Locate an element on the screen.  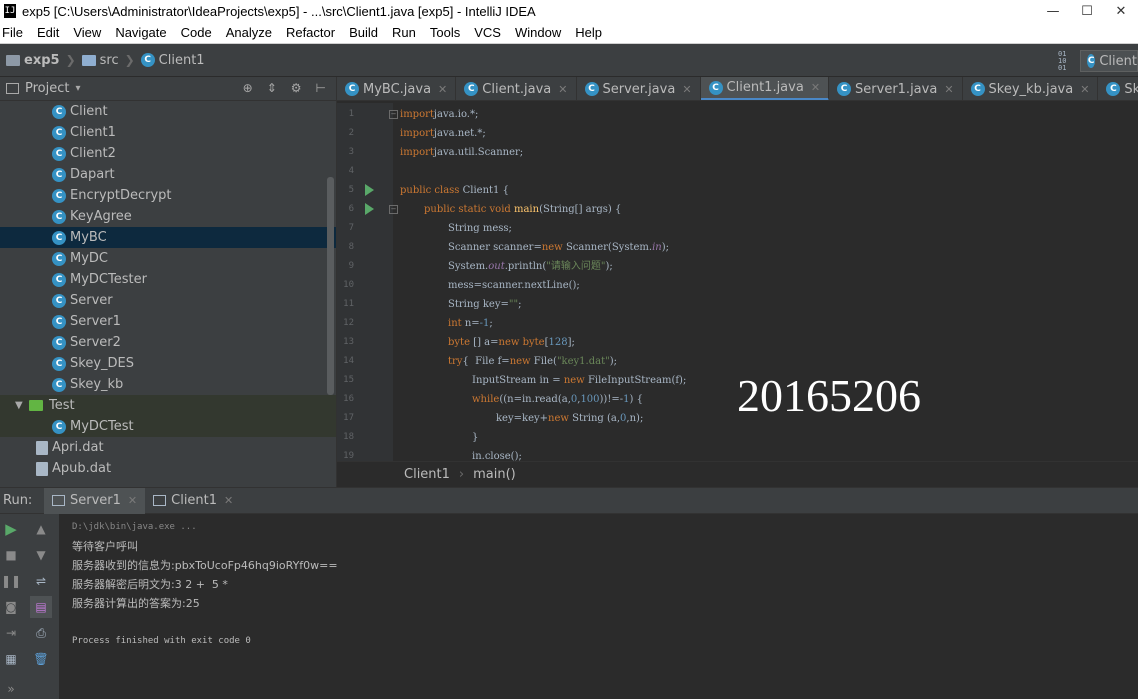
tree-item-client: C Client is located at coordinates (168, 111).